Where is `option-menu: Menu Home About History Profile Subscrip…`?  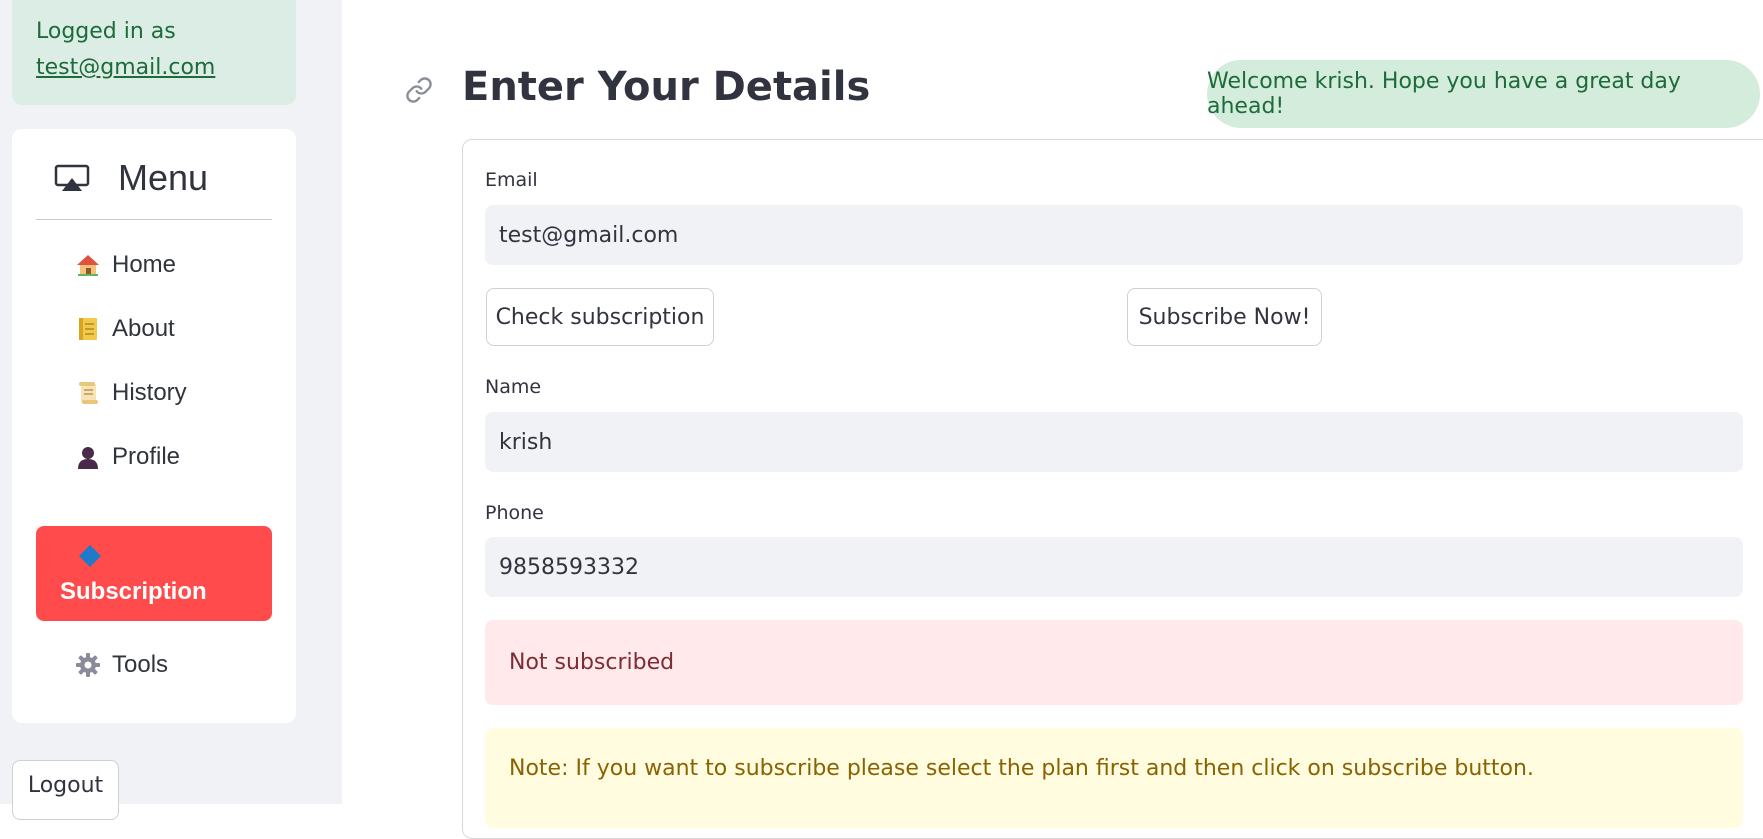
option-menu: Menu Home About History Profile Subscrip… is located at coordinates (154, 426).